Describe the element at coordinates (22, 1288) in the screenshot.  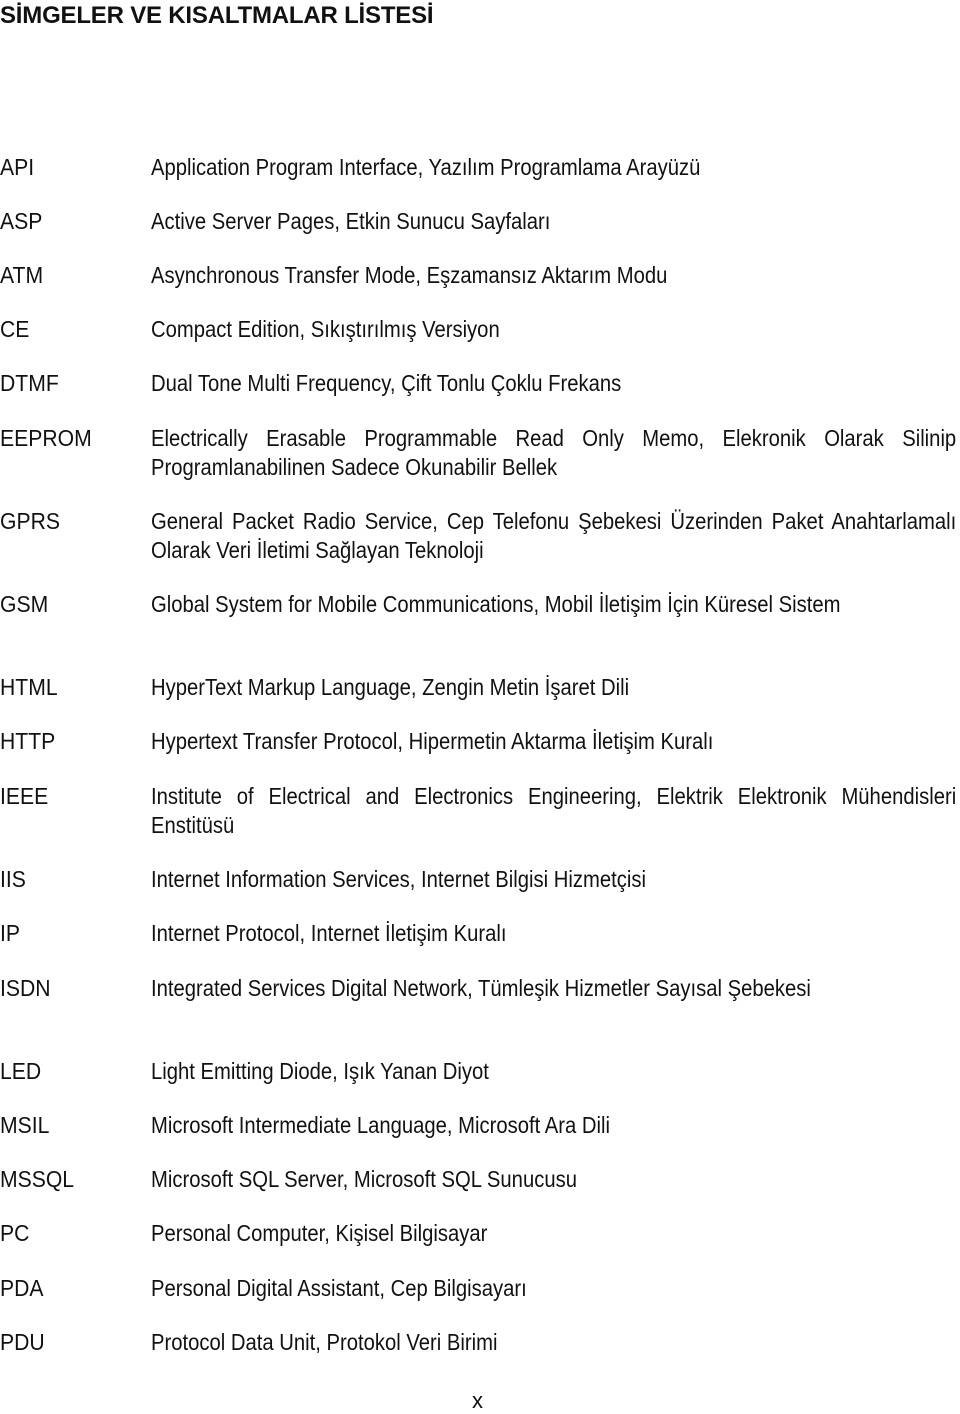
I see `abbreviation: PDA` at that location.